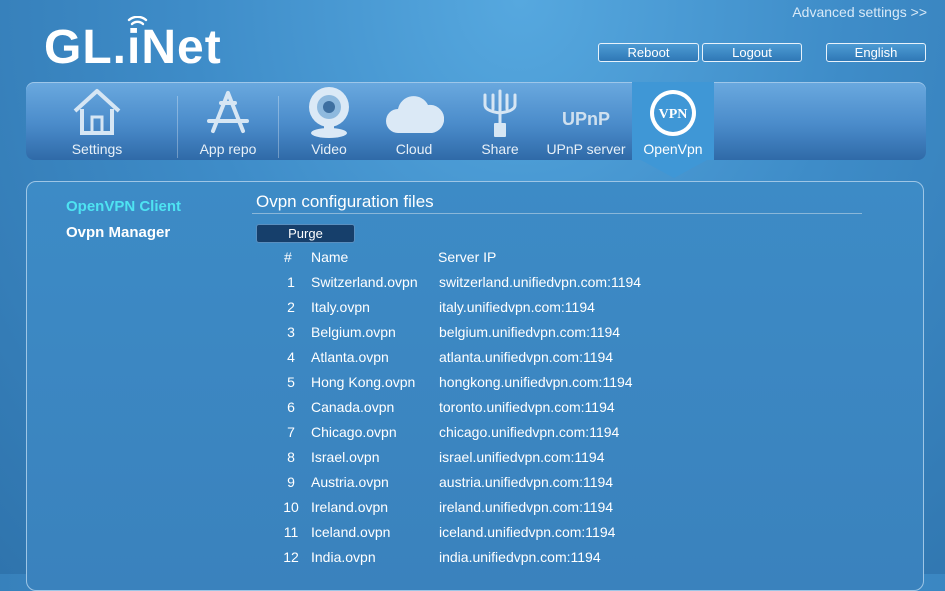 Image resolution: width=945 pixels, height=591 pixels. Describe the element at coordinates (500, 149) in the screenshot. I see `nav-label: Share` at that location.